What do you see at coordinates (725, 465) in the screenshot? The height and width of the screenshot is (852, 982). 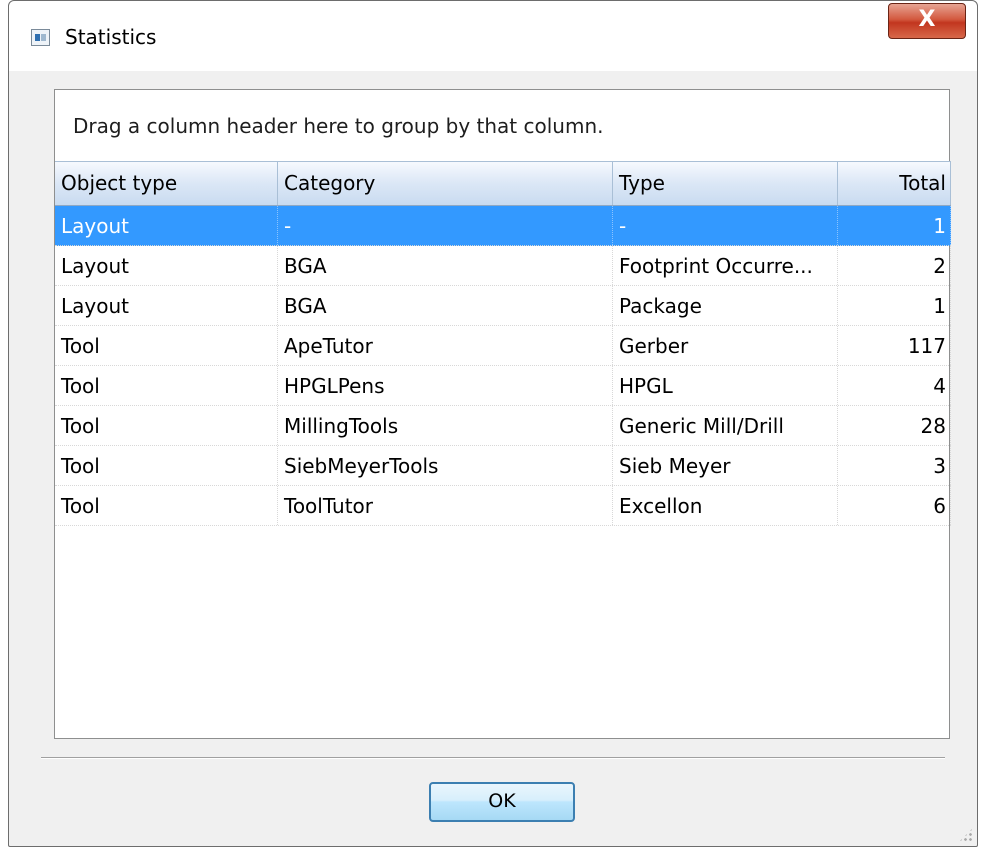 I see `cell-type: Sieb Meyer` at bounding box center [725, 465].